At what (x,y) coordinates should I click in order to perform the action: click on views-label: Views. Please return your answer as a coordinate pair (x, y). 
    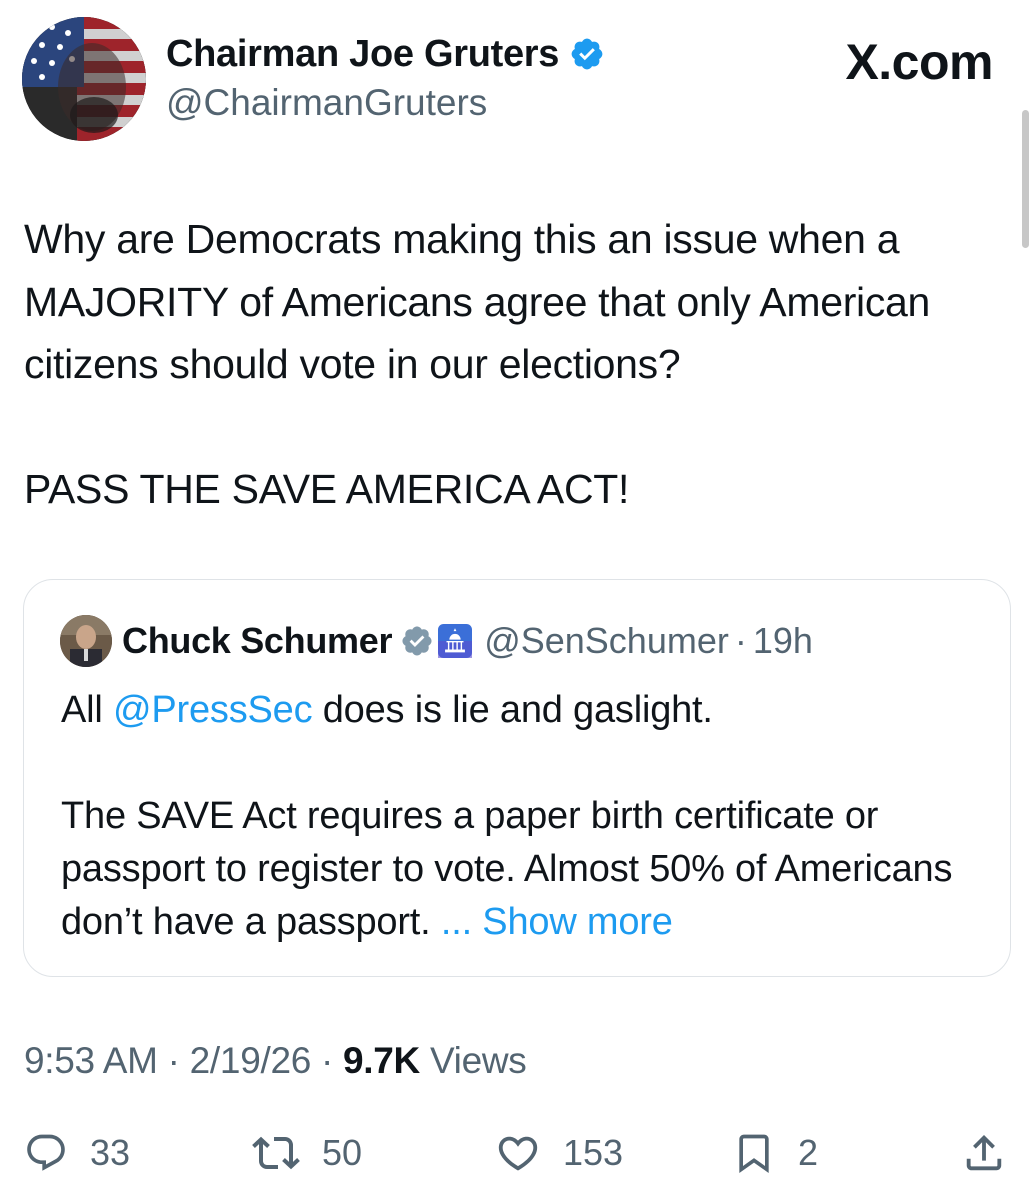
    Looking at the image, I should click on (478, 1060).